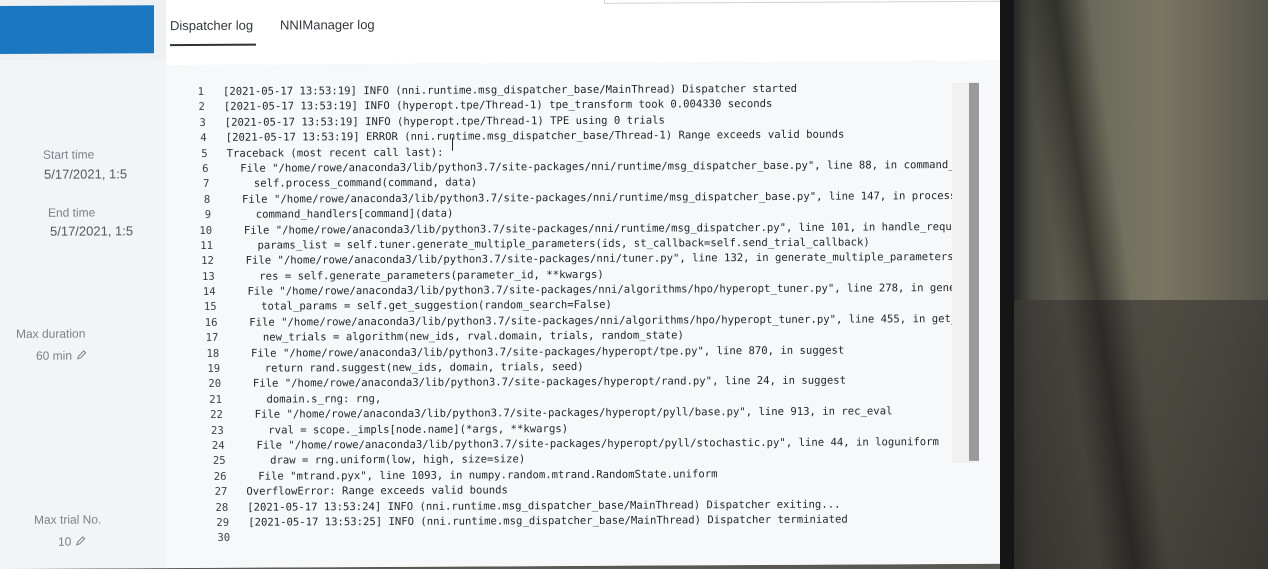  Describe the element at coordinates (211, 322) in the screenshot. I see `line-number: 16` at that location.